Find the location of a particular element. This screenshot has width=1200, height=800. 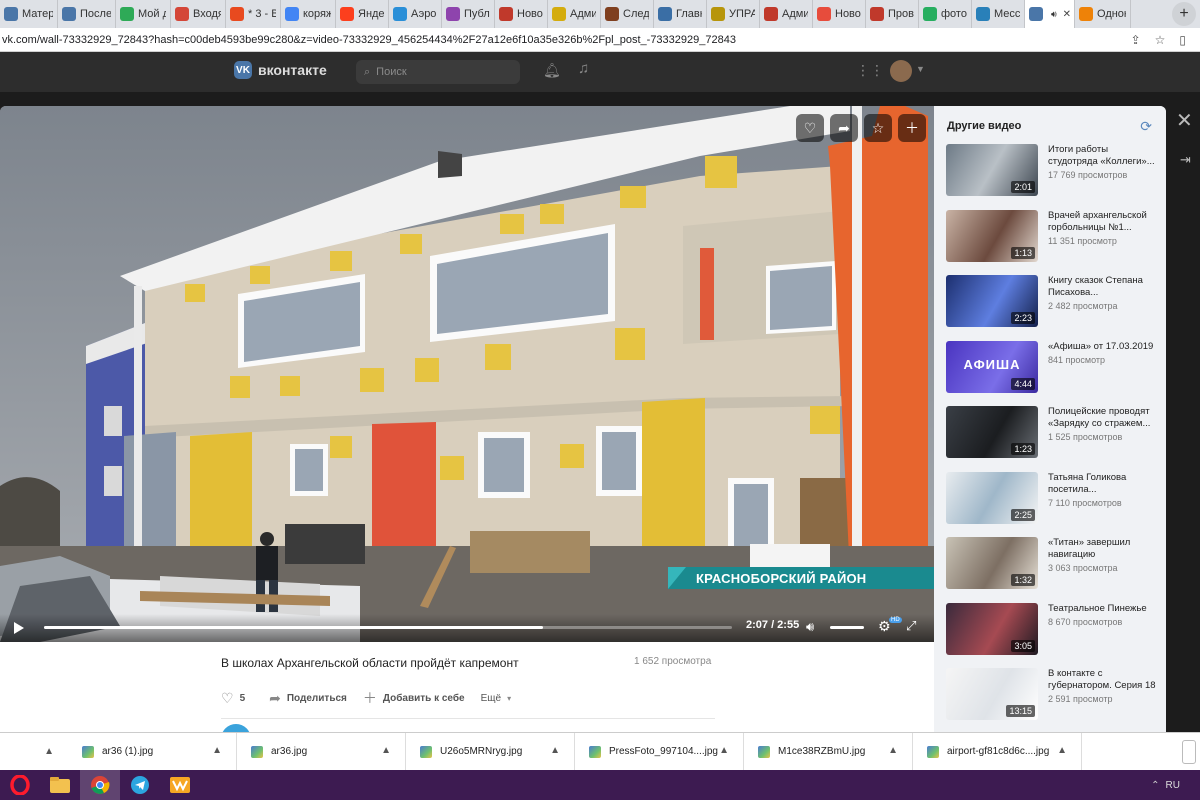

language-indicator: RU is located at coordinates (1173, 785).